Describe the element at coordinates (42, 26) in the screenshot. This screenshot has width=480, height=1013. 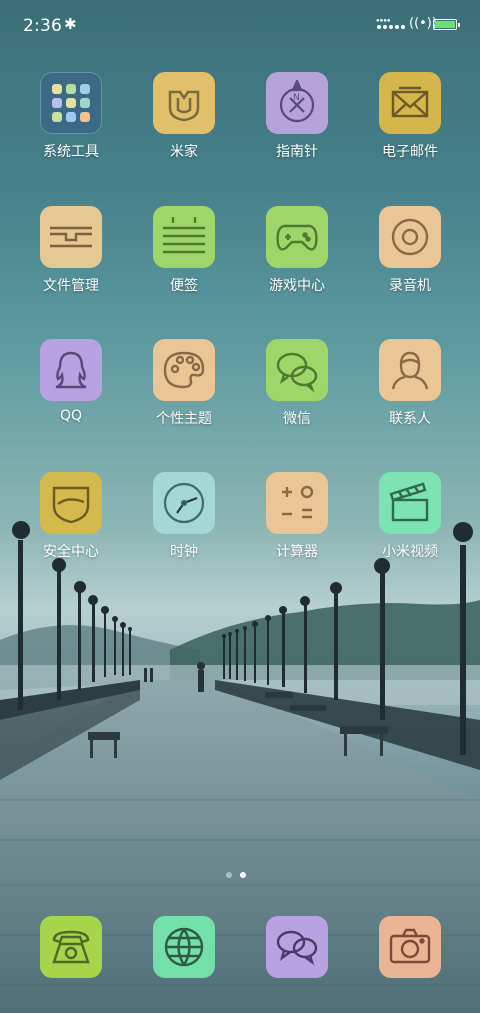
I see `status-time: 2:36` at that location.